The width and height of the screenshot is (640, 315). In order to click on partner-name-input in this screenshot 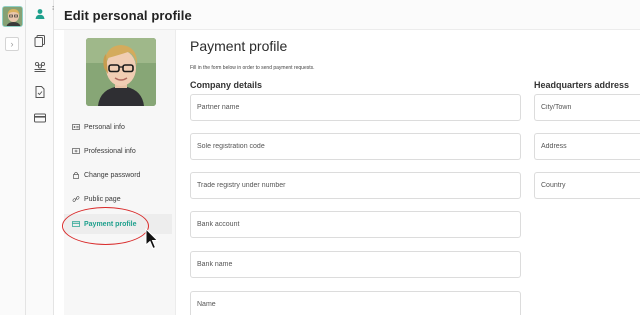, I will do `click(358, 107)`.